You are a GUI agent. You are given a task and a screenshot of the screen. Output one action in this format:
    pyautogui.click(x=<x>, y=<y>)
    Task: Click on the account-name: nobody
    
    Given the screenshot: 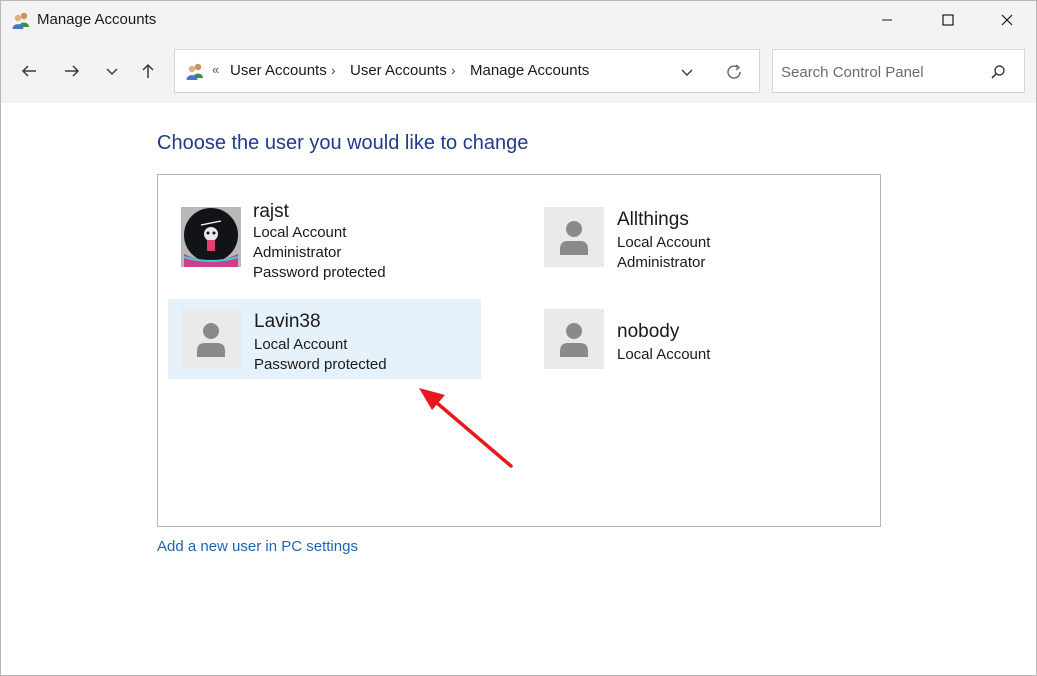 What is the action you would take?
    pyautogui.click(x=648, y=331)
    